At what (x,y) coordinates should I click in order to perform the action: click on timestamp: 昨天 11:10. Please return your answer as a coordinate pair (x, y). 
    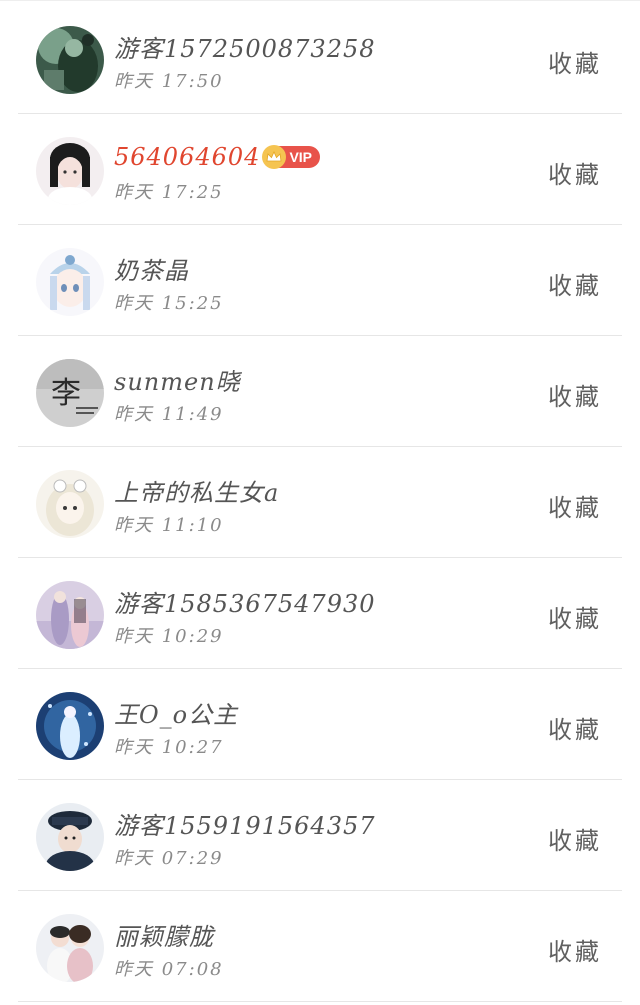
    Looking at the image, I should click on (169, 525).